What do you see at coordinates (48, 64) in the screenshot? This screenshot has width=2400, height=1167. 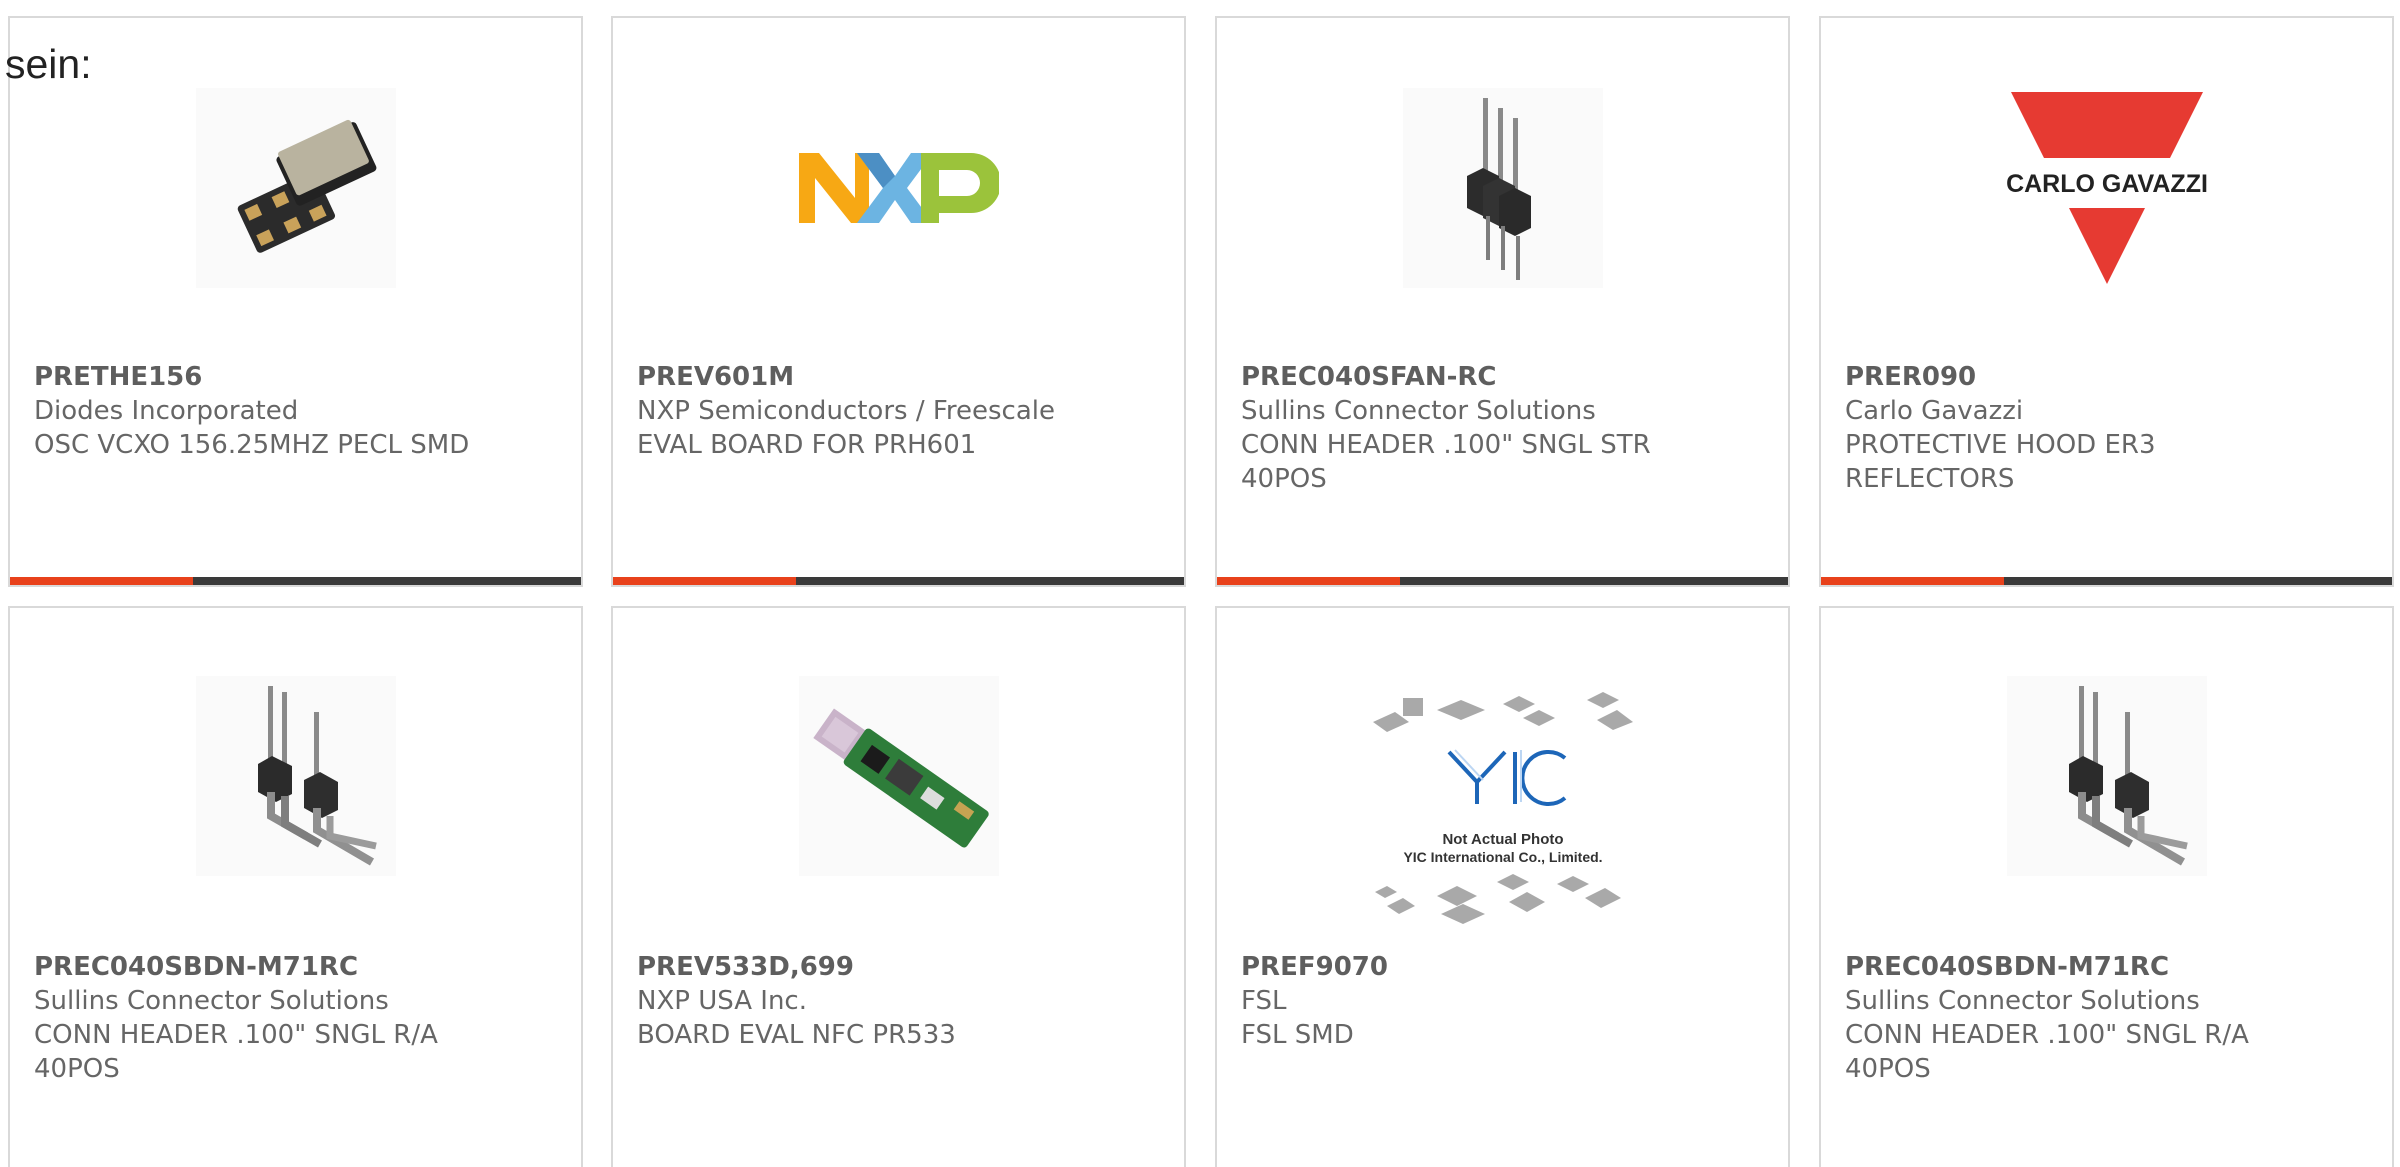 I see `intro-text: sein:` at bounding box center [48, 64].